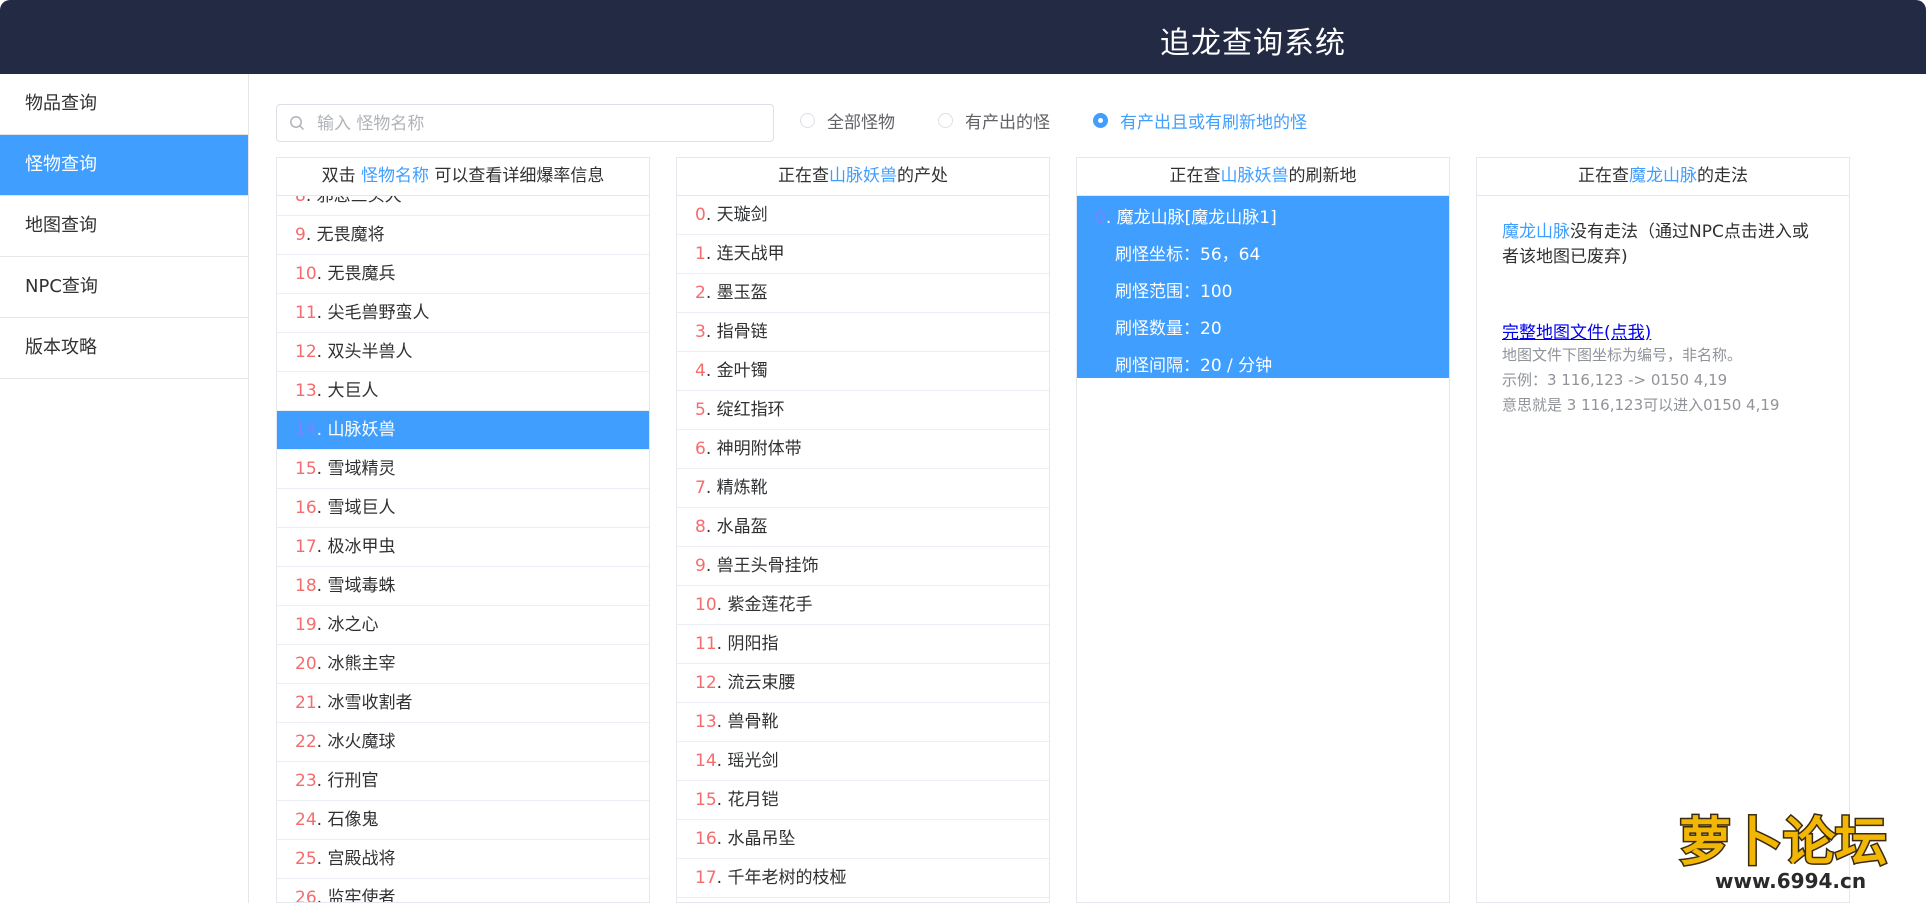 This screenshot has height=903, width=1926. Describe the element at coordinates (863, 566) in the screenshot. I see `drop-row: 9. 兽王头骨挂饰` at that location.